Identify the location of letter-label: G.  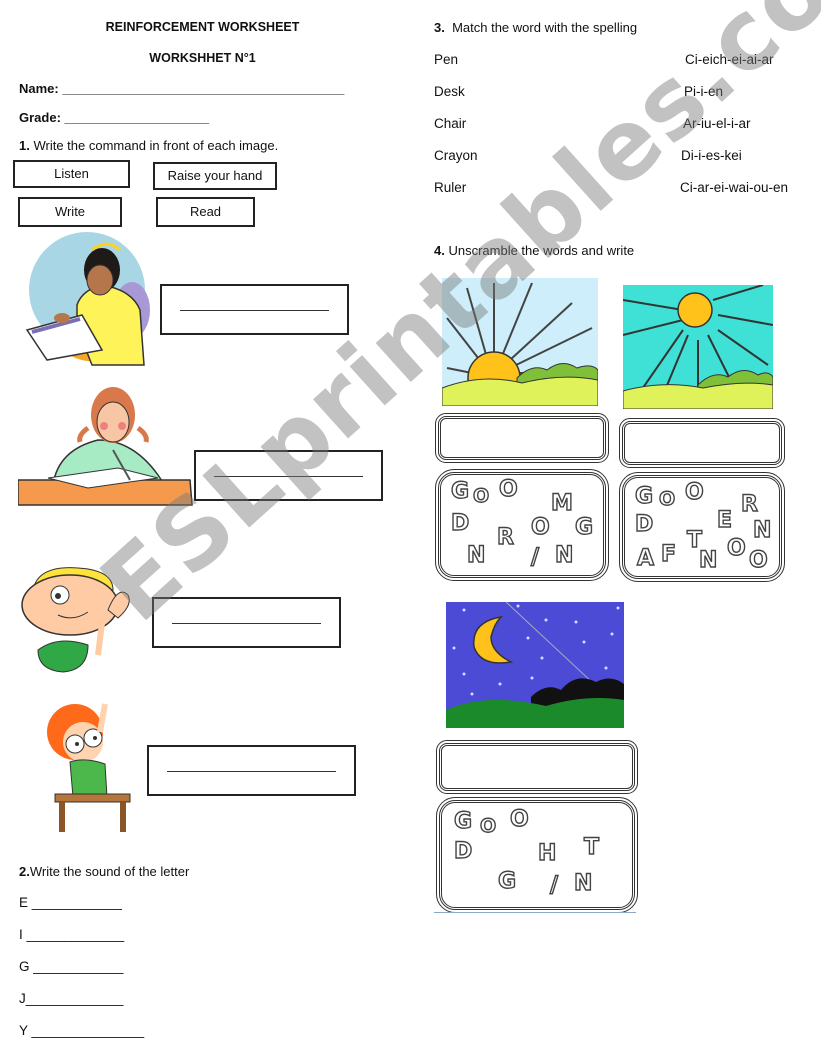
(24, 966).